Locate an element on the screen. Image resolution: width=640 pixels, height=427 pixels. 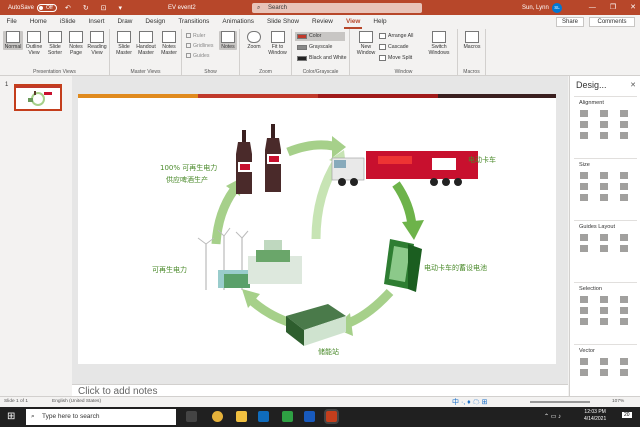
fit-to-window-button: Fit to Window is located at coordinates (277, 43).